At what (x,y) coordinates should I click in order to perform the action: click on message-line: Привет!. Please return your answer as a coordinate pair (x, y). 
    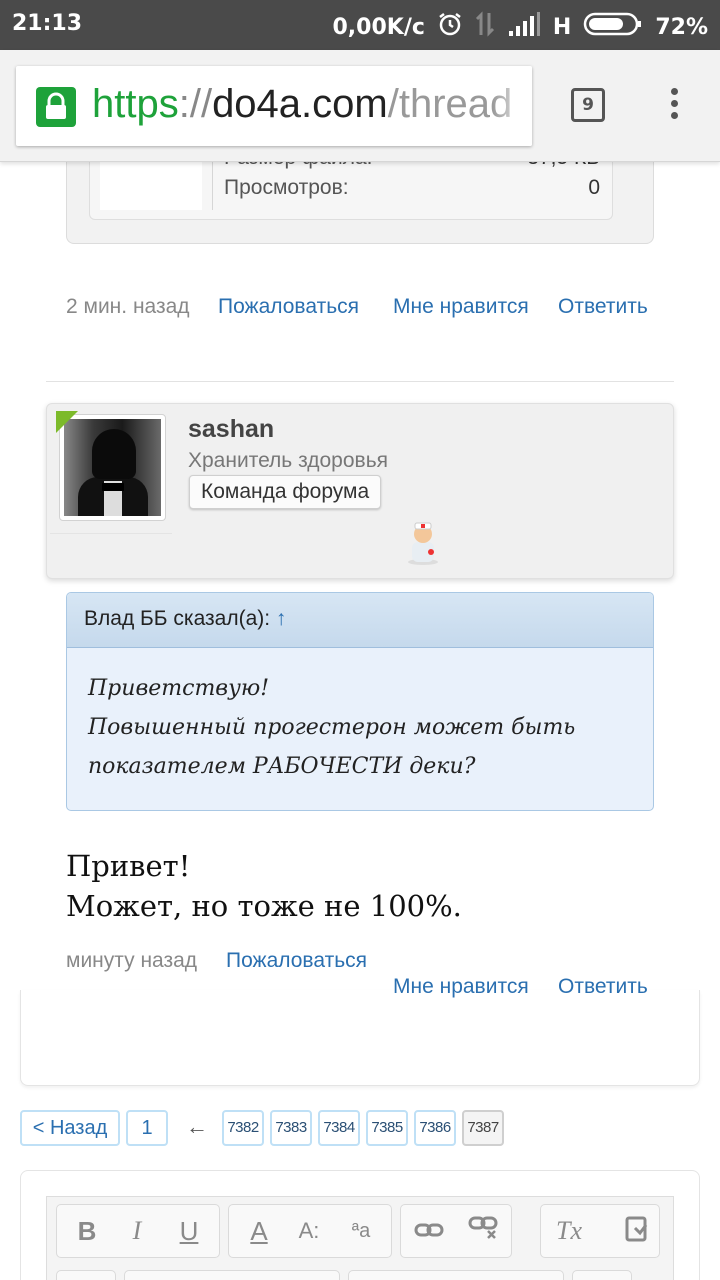
    Looking at the image, I should click on (128, 866).